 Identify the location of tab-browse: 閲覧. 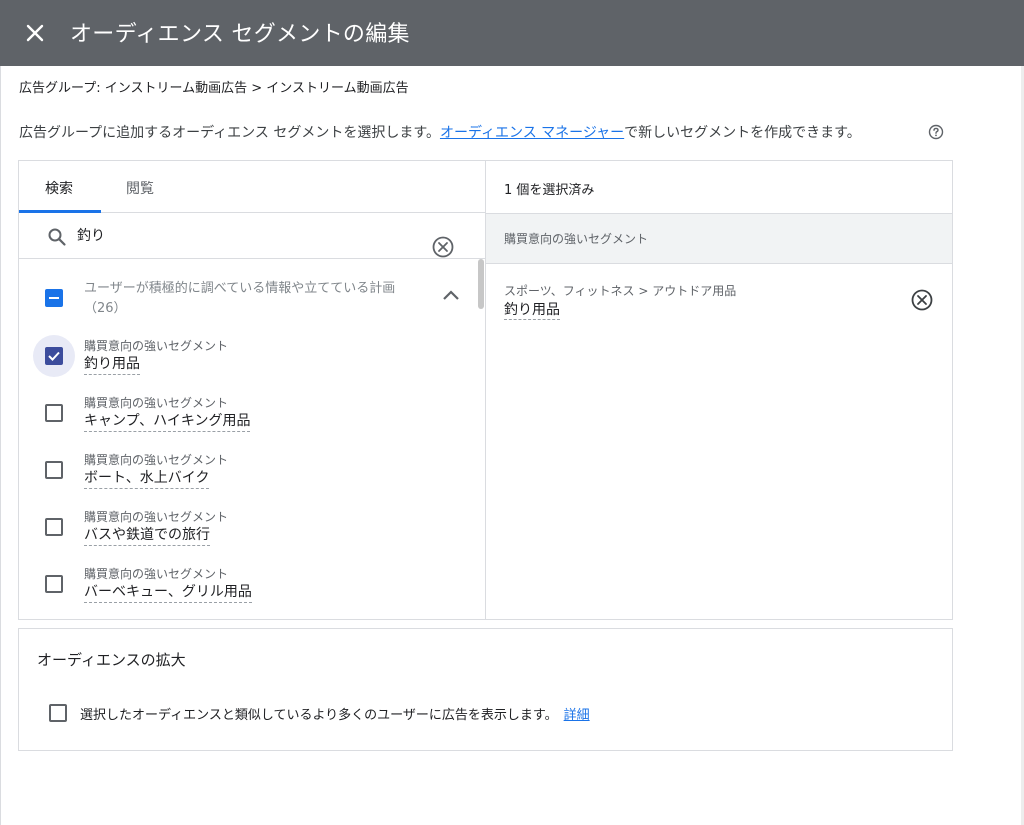
(140, 188).